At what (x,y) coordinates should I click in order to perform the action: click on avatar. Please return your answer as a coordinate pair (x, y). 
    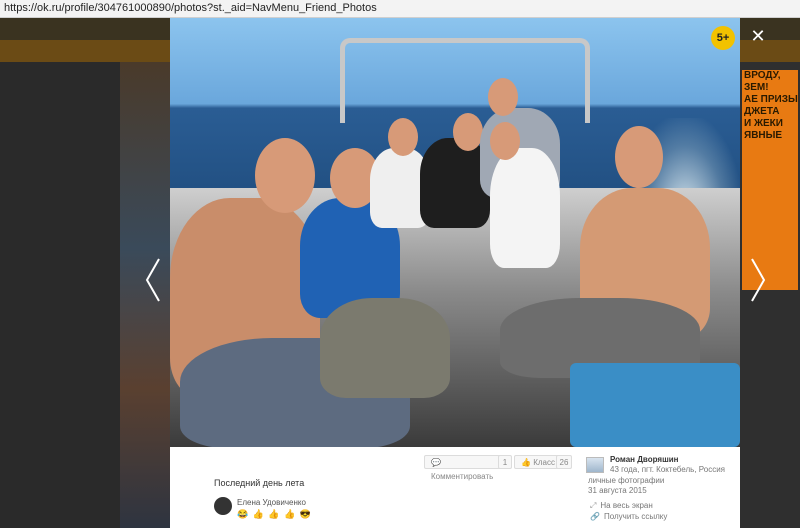
    Looking at the image, I should click on (223, 506).